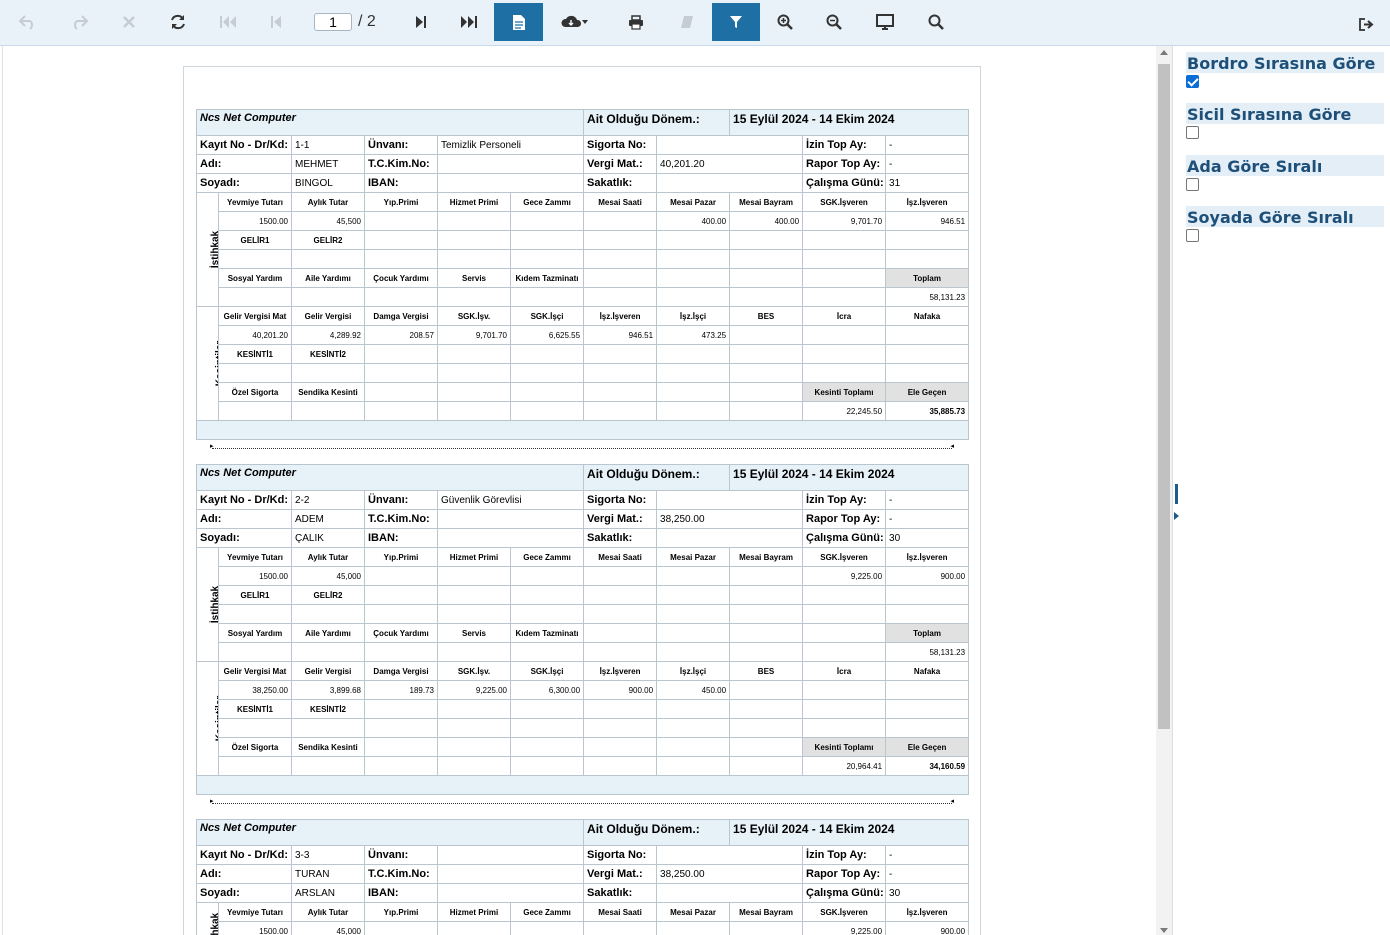  What do you see at coordinates (228, 22) in the screenshot?
I see `first-page-icon` at bounding box center [228, 22].